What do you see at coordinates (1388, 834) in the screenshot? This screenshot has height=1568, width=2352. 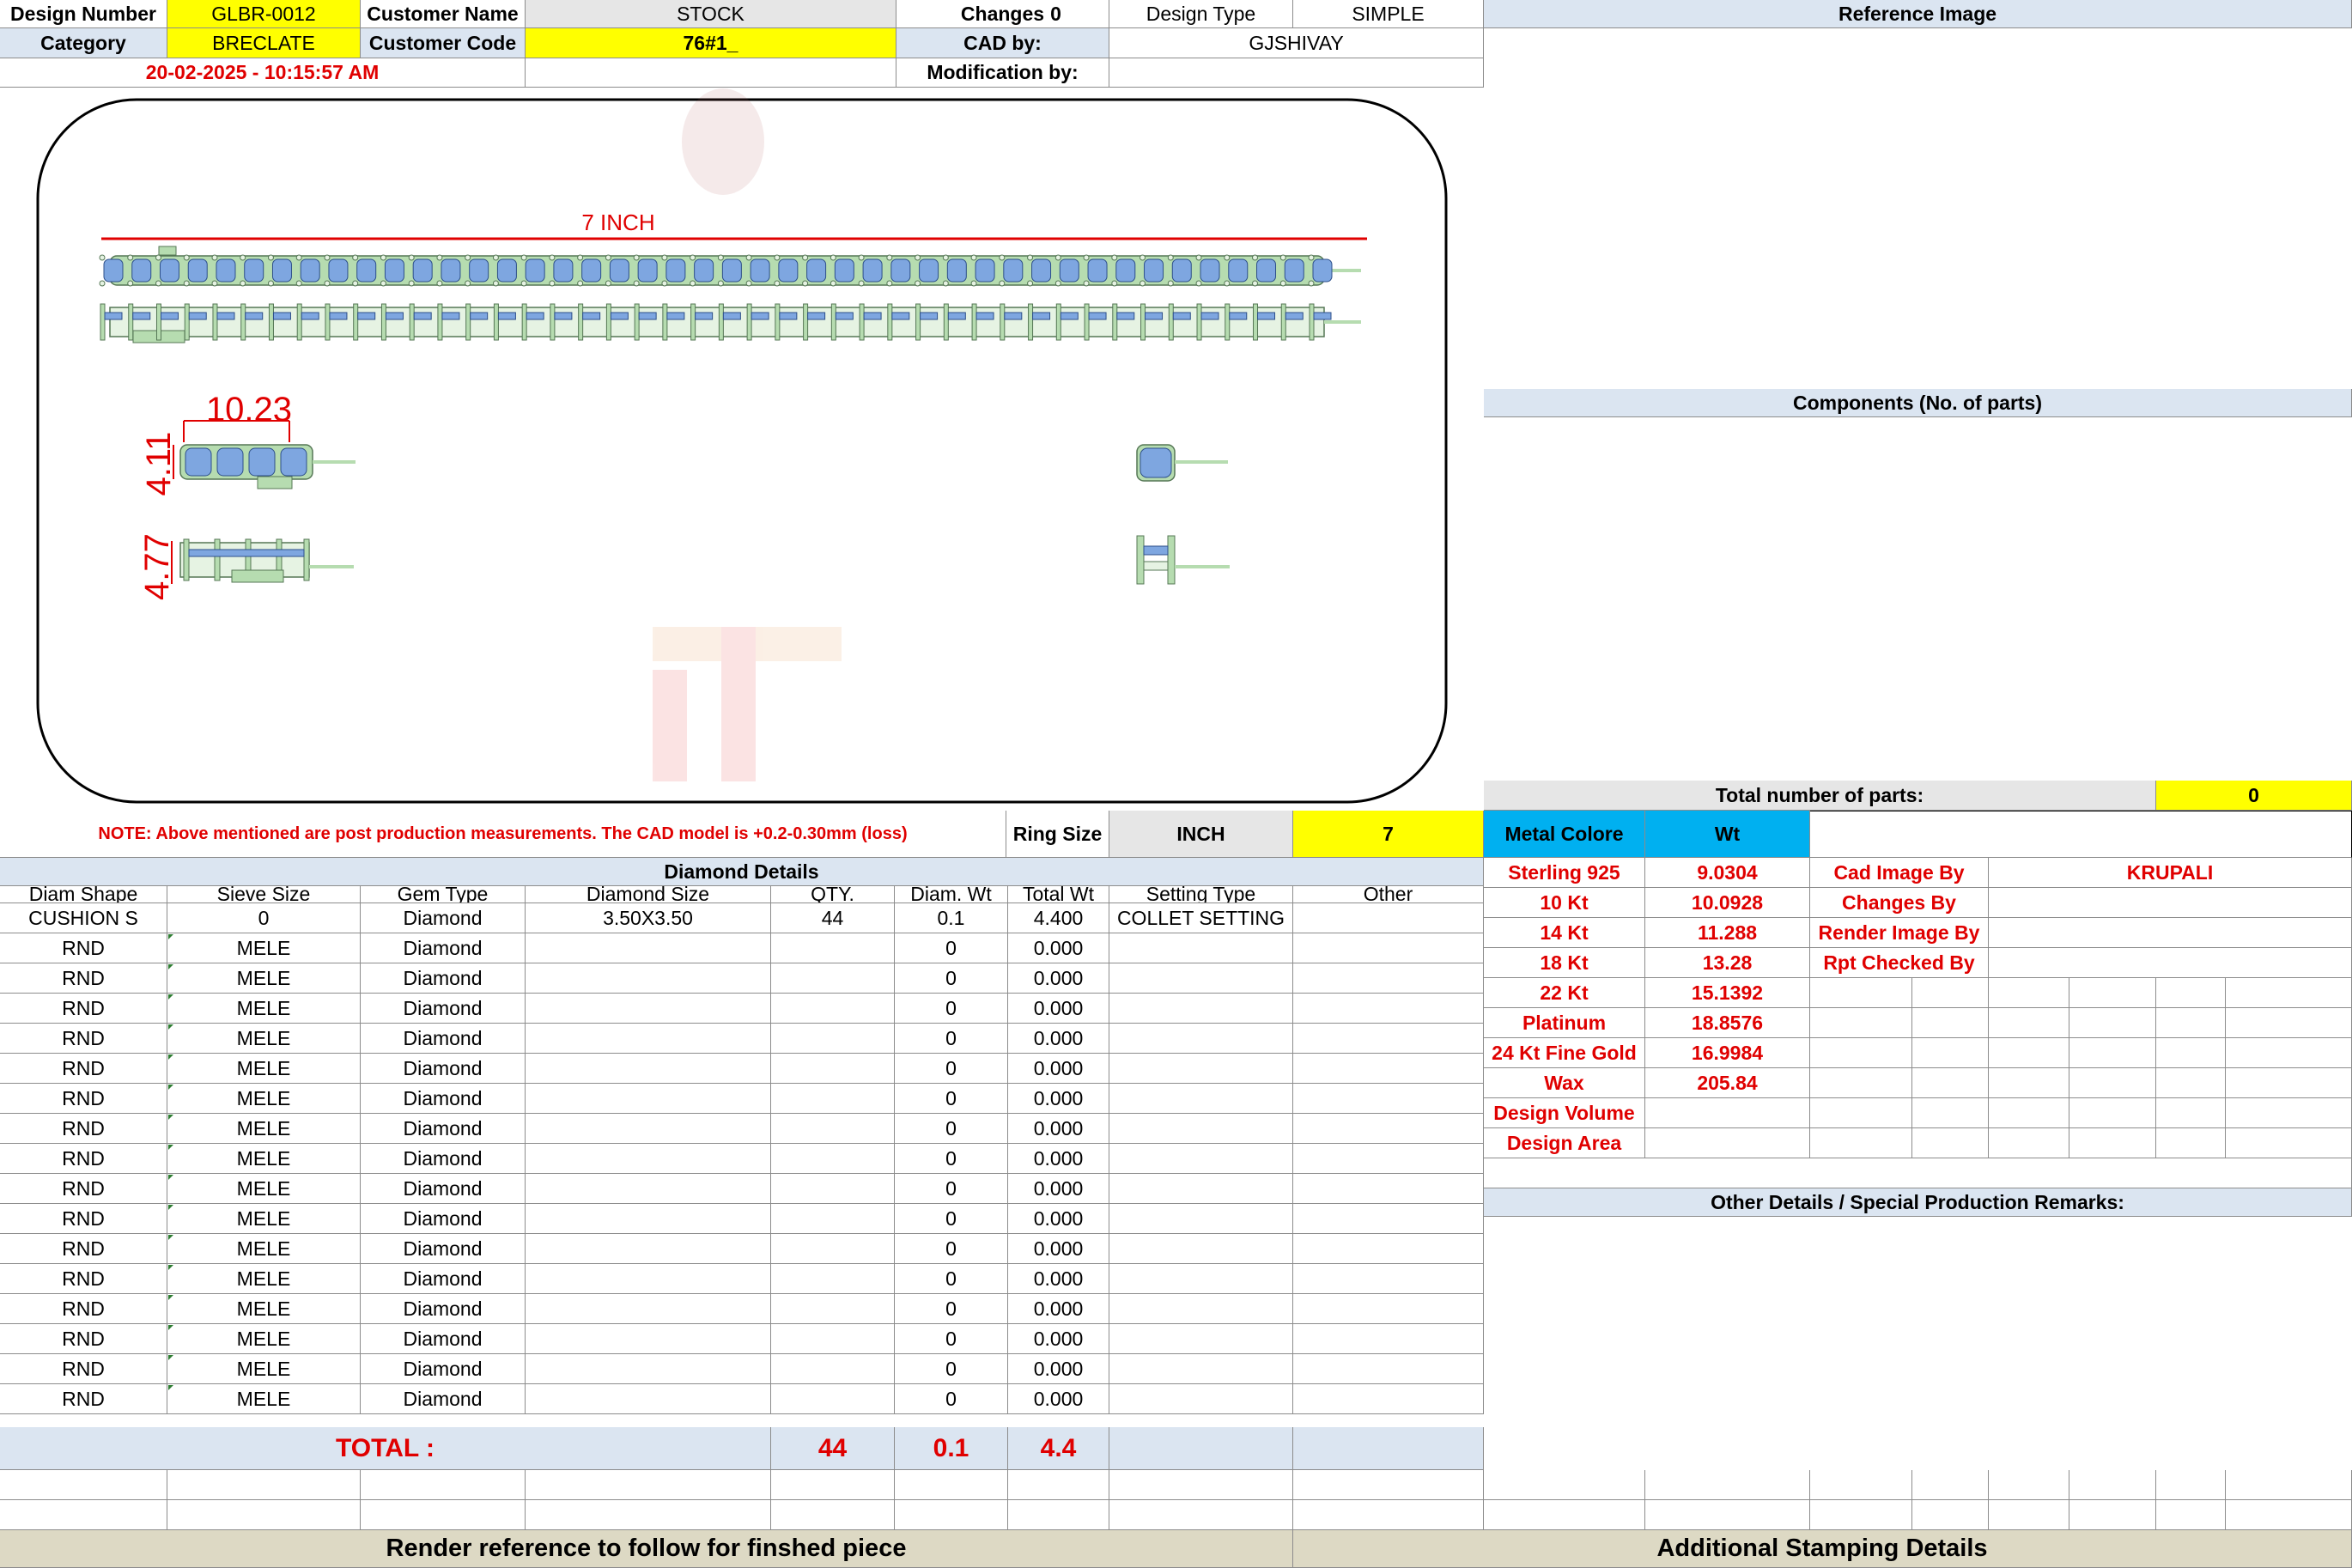 I see `ring-size-value: 7` at bounding box center [1388, 834].